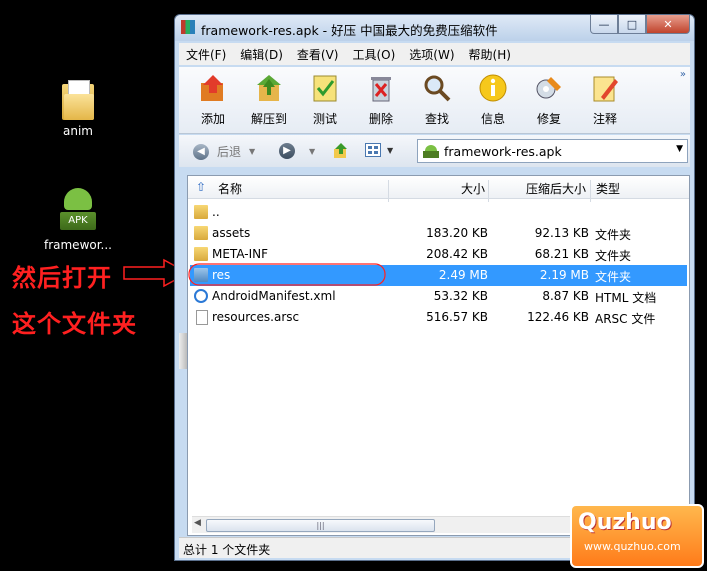 Image resolution: width=707 pixels, height=571 pixels. Describe the element at coordinates (227, 550) in the screenshot. I see `status-text: 总计 1 个文件夹` at that location.